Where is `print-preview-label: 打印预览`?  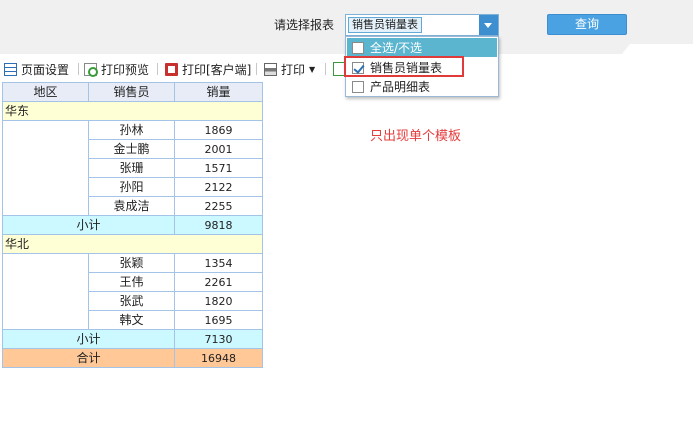 print-preview-label: 打印预览 is located at coordinates (125, 69).